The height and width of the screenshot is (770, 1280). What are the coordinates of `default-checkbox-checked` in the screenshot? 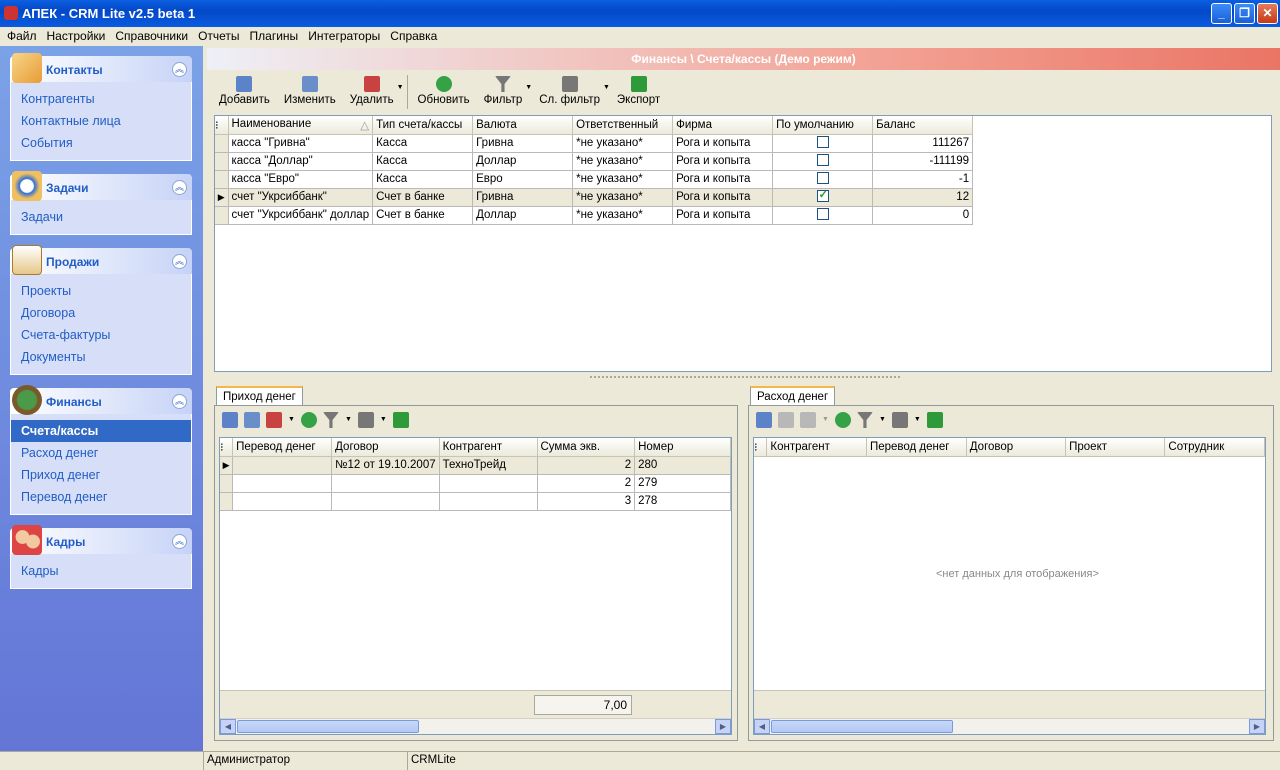 It's located at (822, 195).